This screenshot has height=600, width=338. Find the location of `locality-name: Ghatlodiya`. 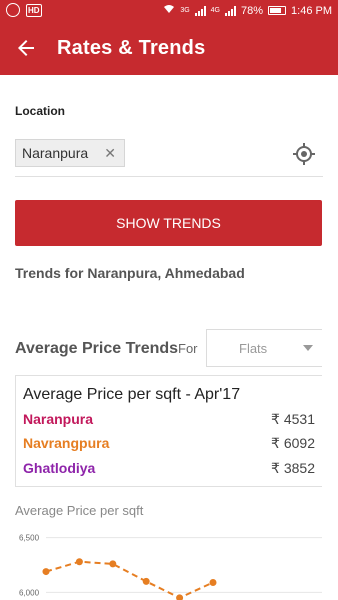

locality-name: Ghatlodiya is located at coordinates (59, 468).